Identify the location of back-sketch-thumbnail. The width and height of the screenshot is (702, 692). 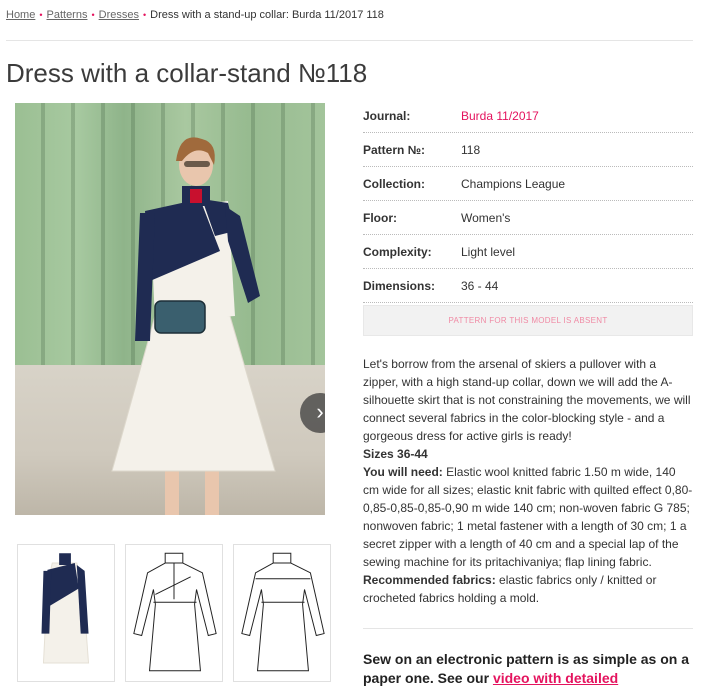
(282, 613).